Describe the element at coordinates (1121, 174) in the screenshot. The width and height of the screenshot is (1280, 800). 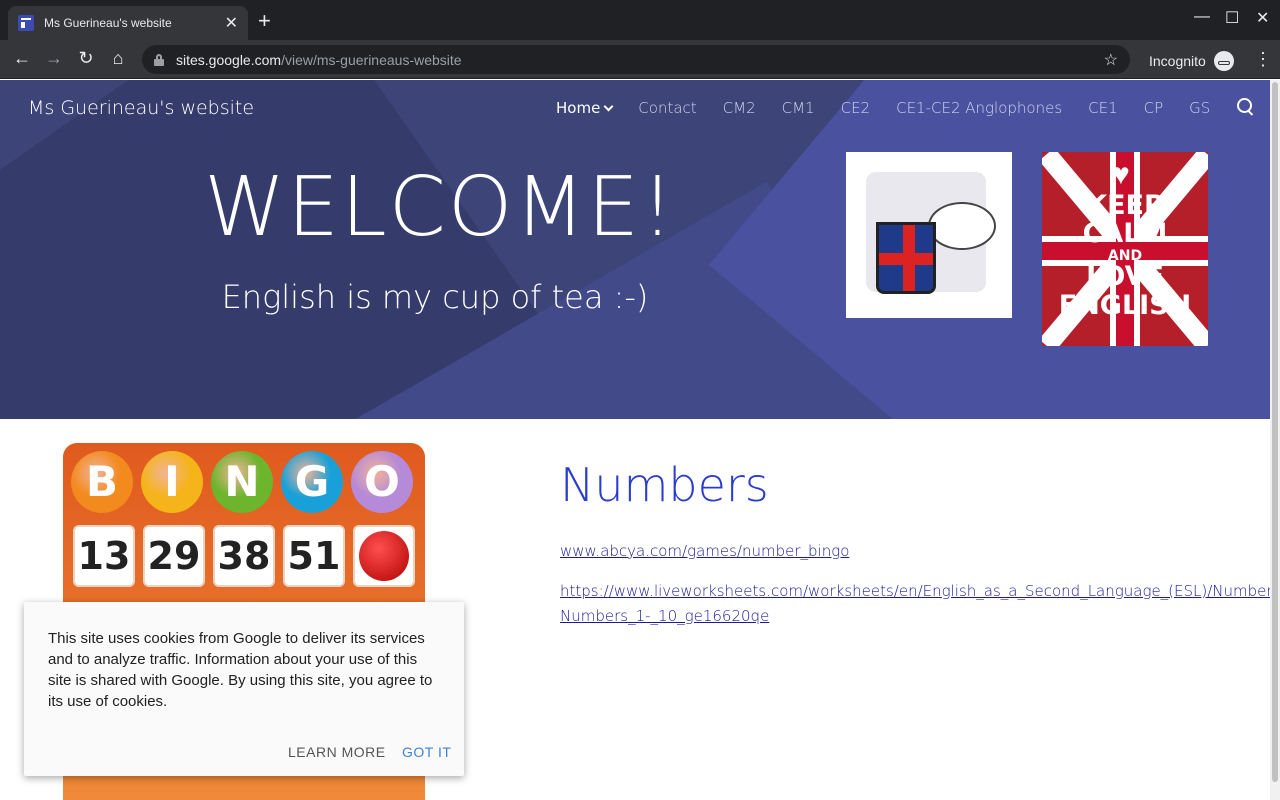
I see `heart-icon: ♥` at that location.